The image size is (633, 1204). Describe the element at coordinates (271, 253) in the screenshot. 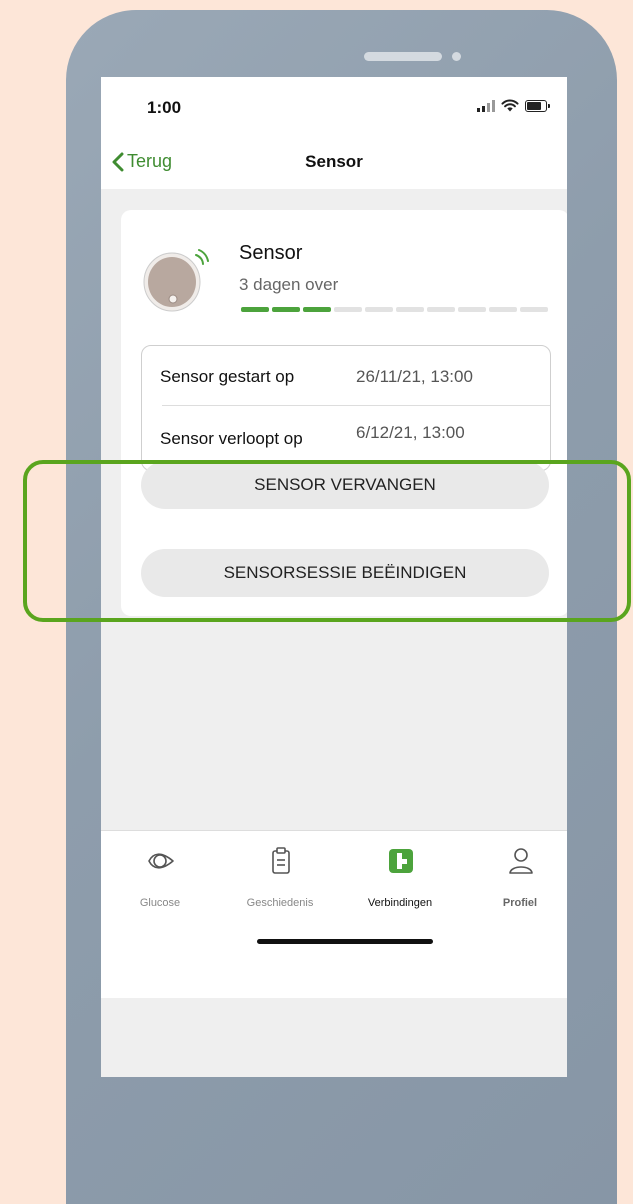

I see `sensor-name: Sensor` at that location.